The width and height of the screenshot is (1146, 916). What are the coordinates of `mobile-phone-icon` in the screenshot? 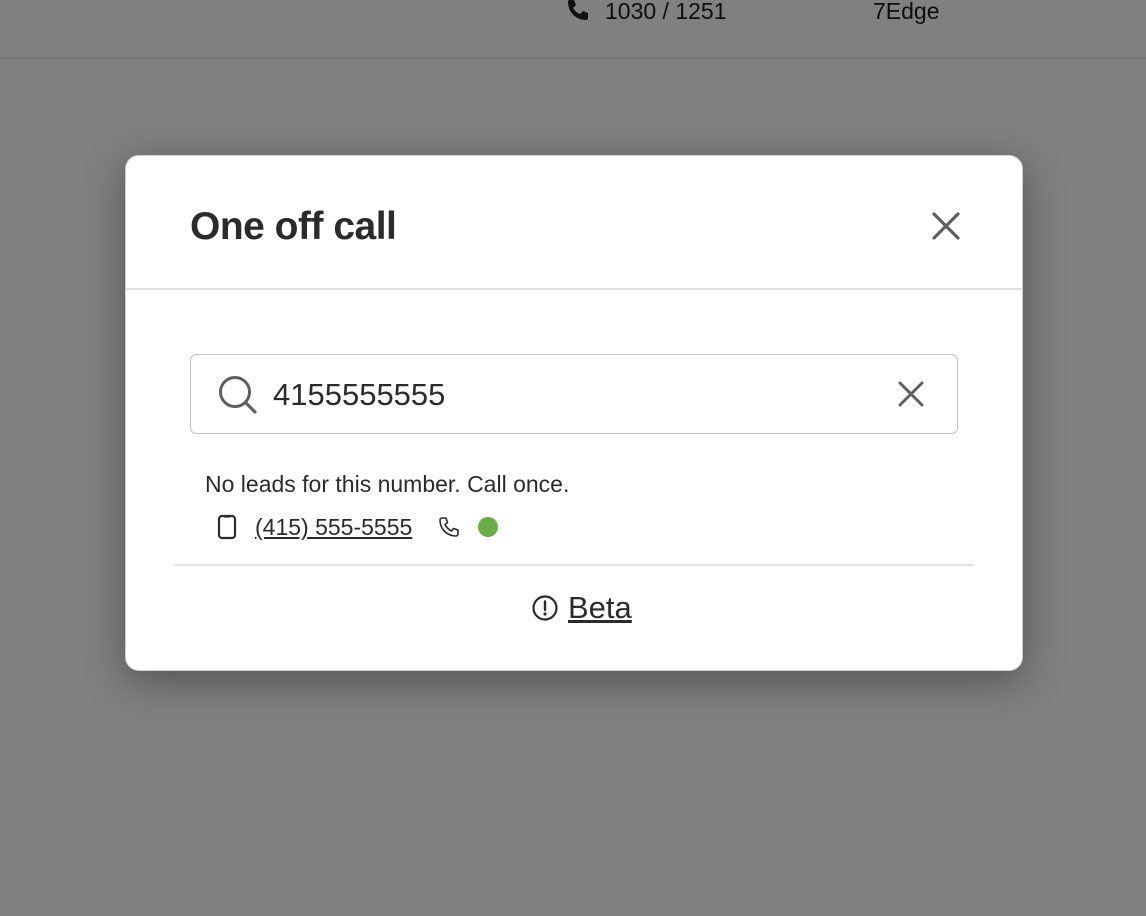 It's located at (227, 527).